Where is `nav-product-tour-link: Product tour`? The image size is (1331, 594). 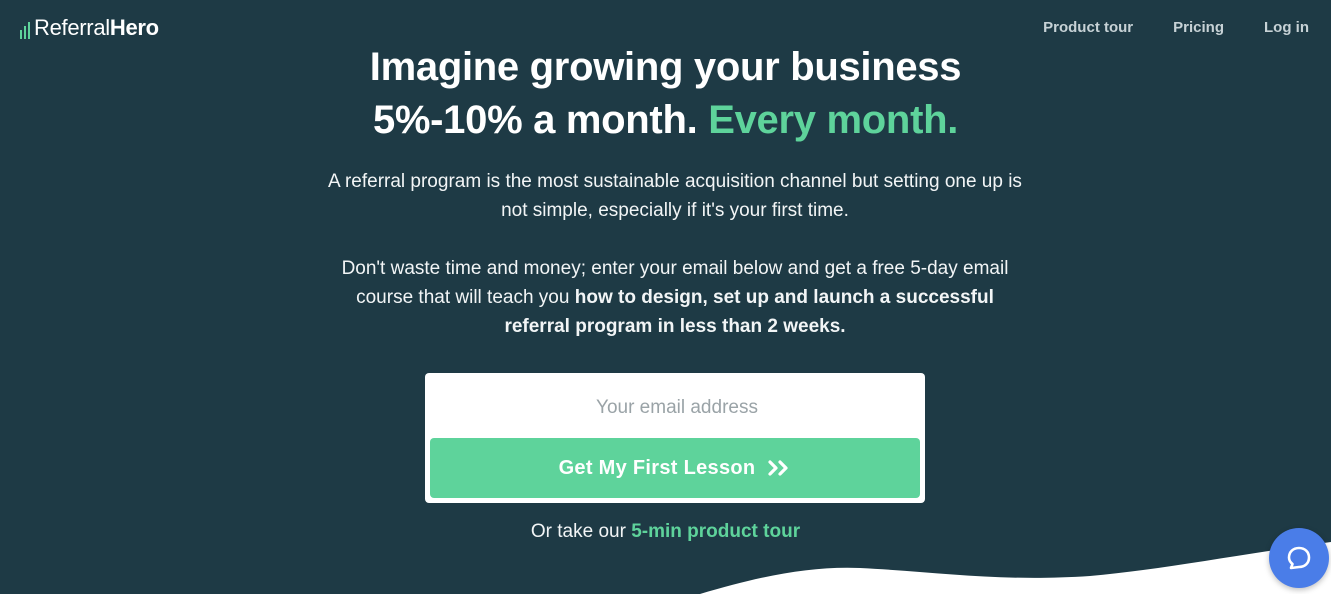 nav-product-tour-link: Product tour is located at coordinates (1088, 28).